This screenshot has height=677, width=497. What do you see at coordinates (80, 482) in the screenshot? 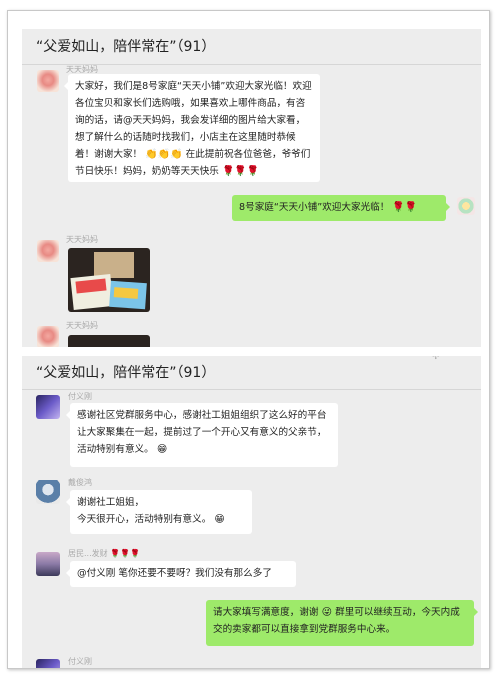
I see `sender-name: 戴俊鸿` at bounding box center [80, 482].